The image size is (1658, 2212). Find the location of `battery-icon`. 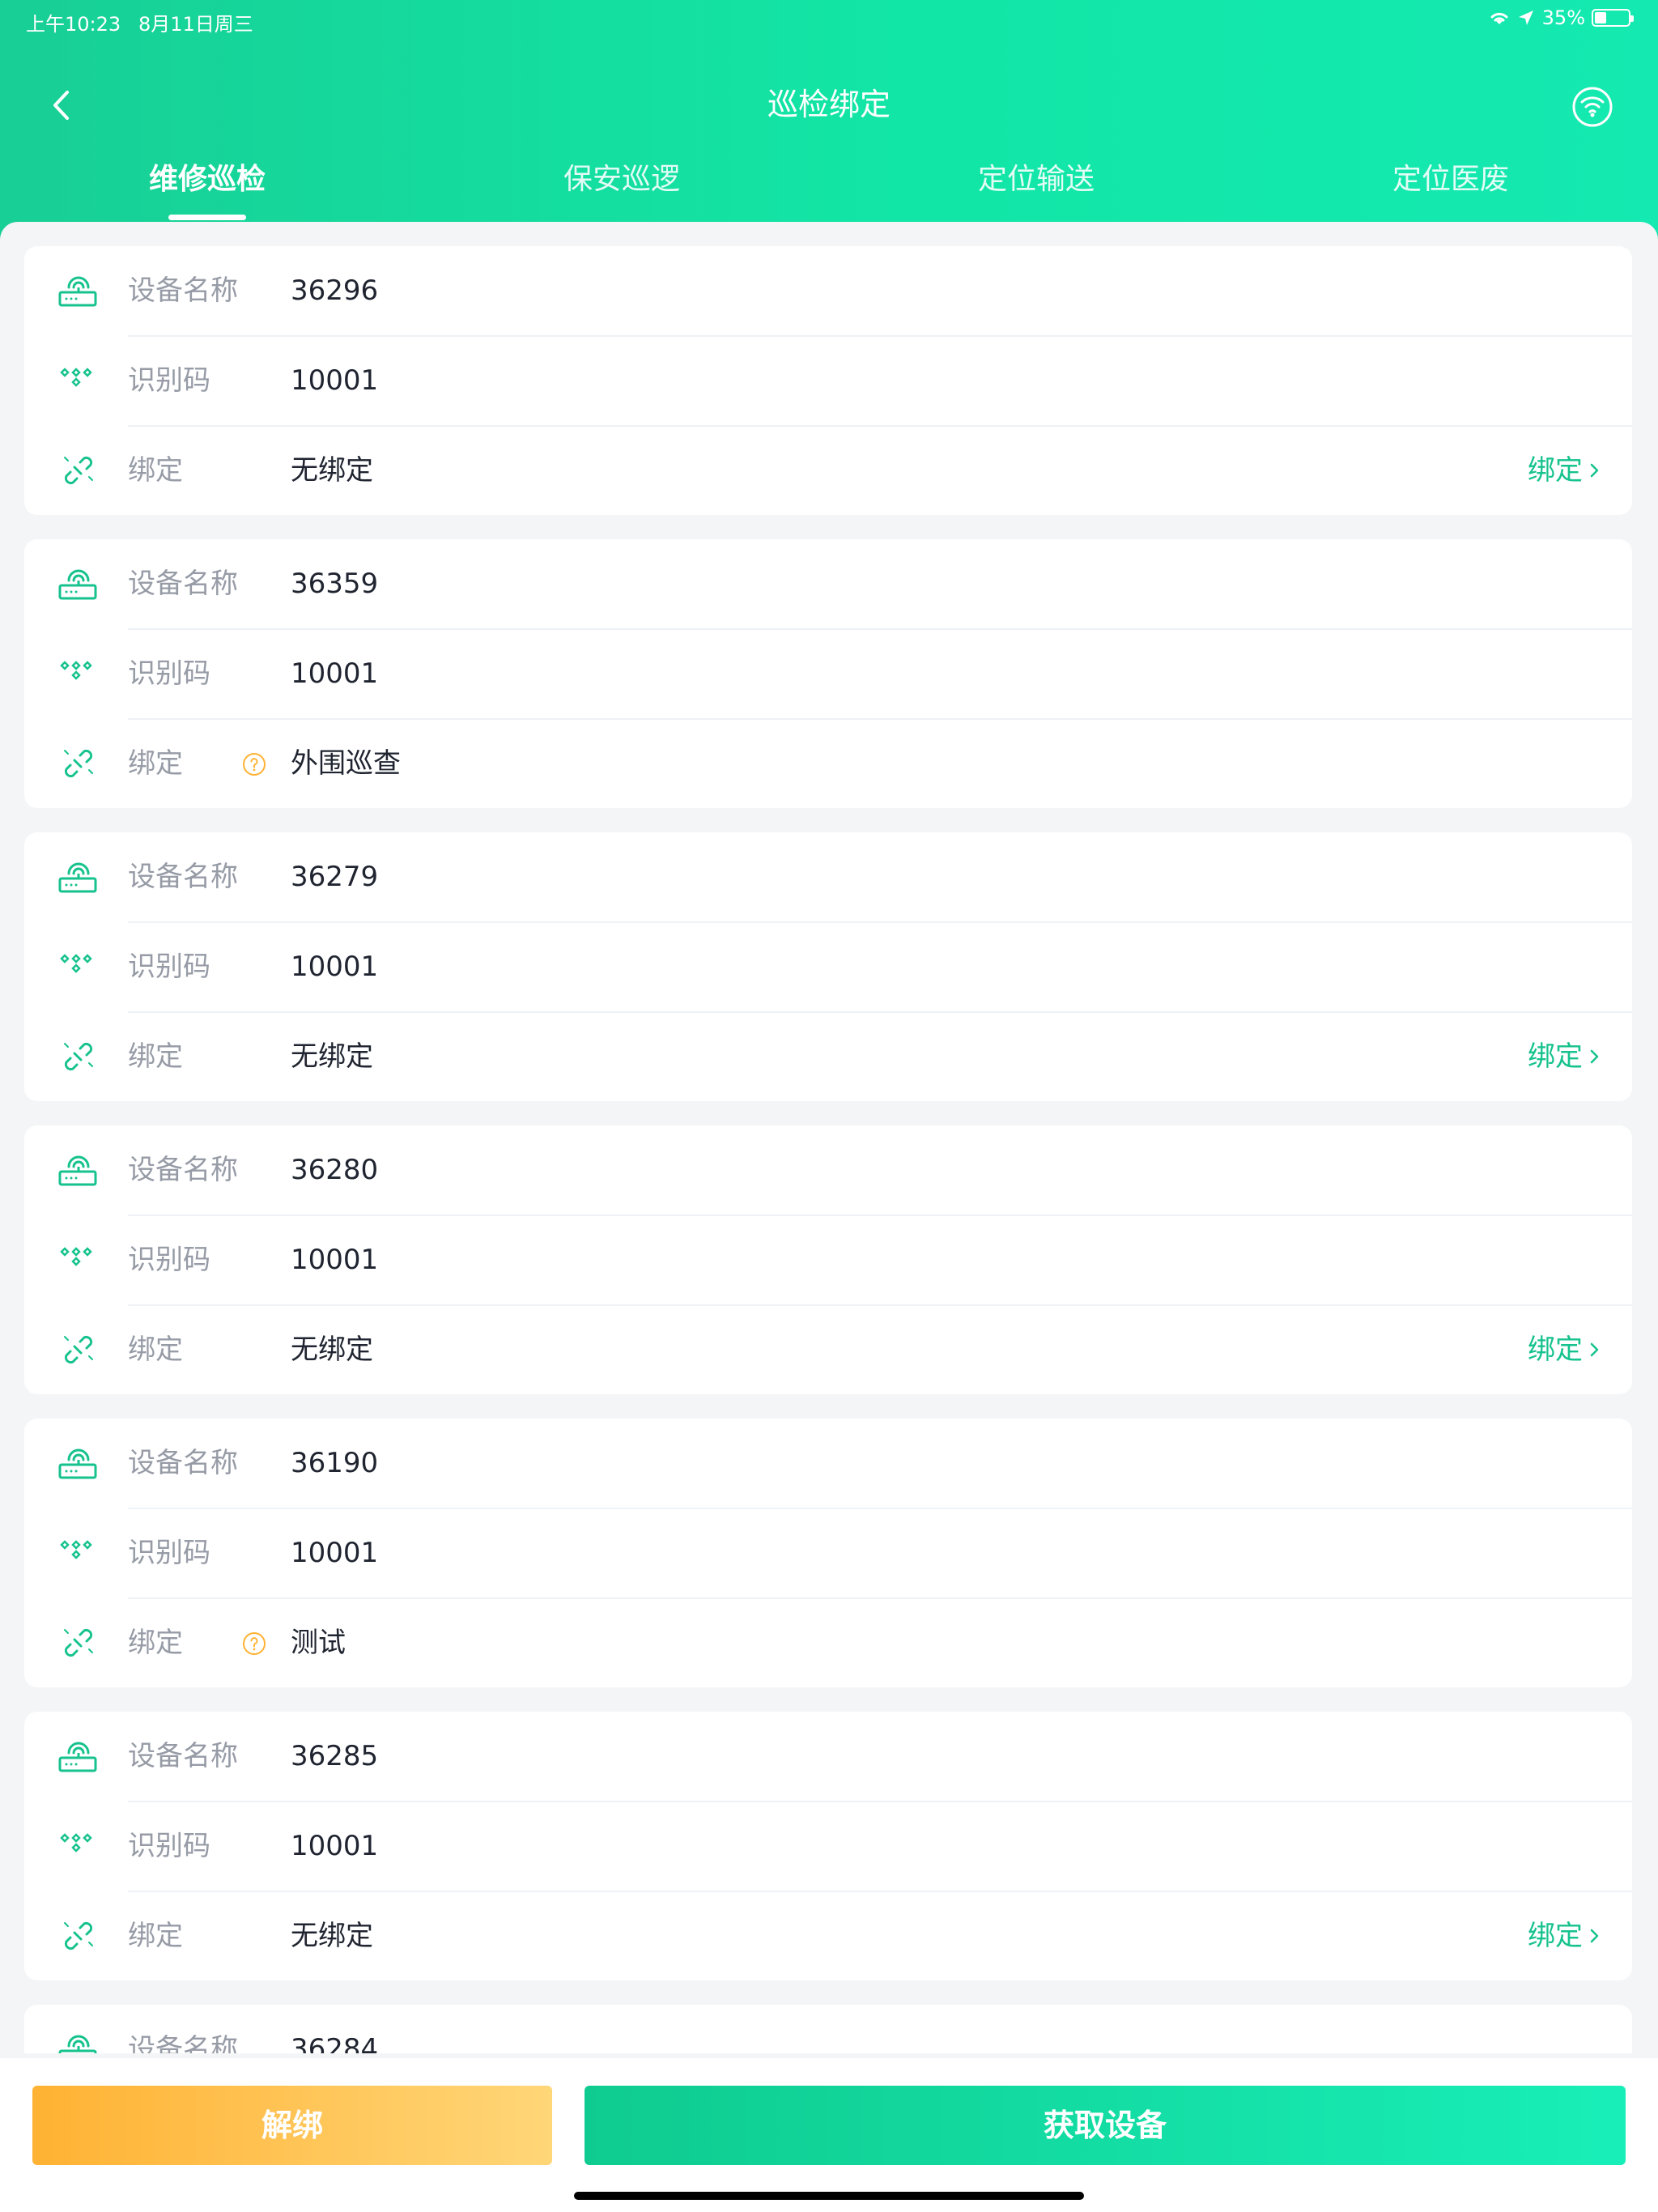

battery-icon is located at coordinates (1613, 18).